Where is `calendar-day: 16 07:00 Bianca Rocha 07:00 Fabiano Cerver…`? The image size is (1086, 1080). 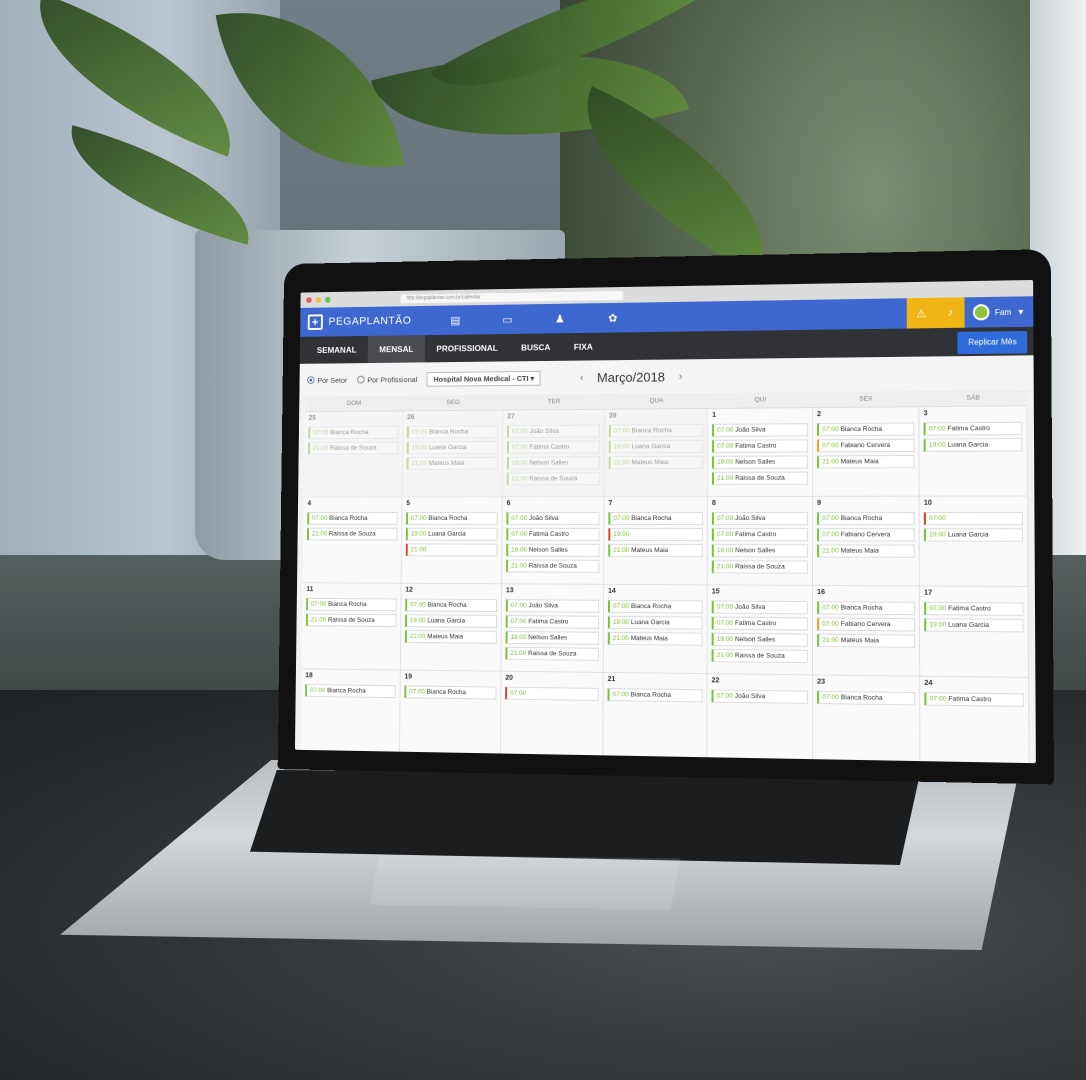
calendar-day: 16 07:00 Bianca Rocha 07:00 Fabiano Cerver… is located at coordinates (867, 631).